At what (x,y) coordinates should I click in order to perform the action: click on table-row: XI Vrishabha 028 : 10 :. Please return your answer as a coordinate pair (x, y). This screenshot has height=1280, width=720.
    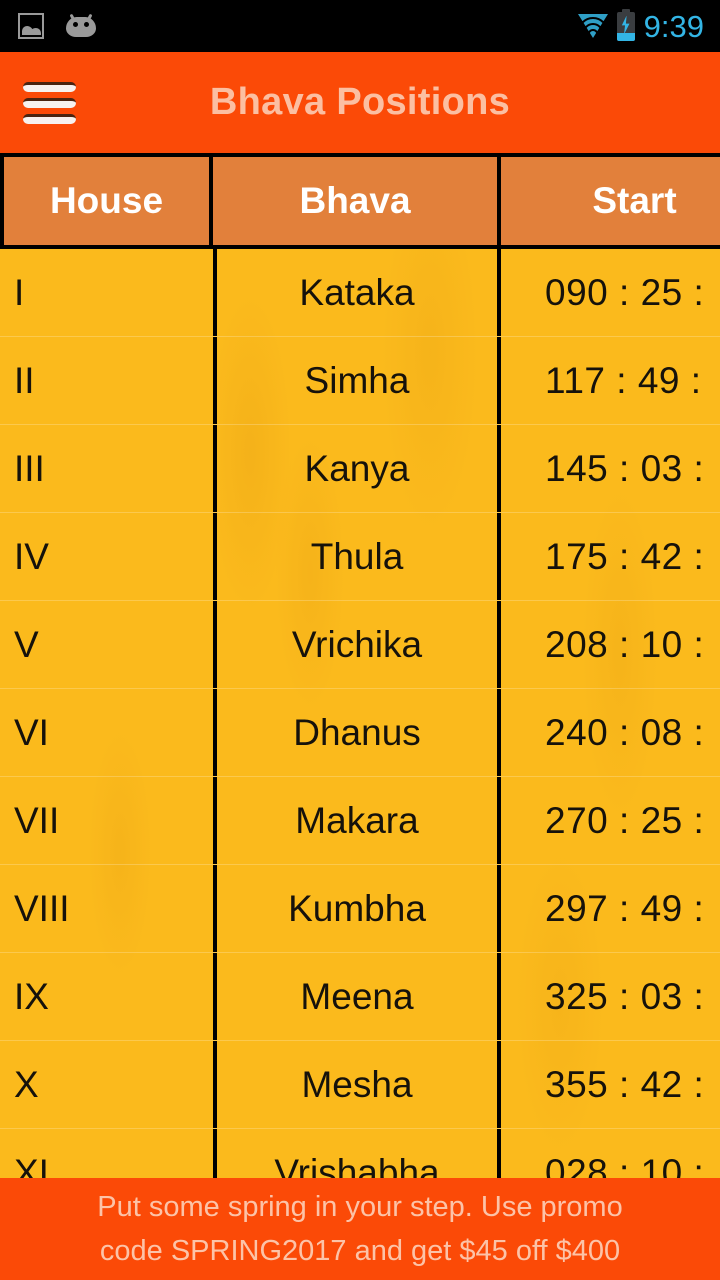
    Looking at the image, I should click on (360, 1153).